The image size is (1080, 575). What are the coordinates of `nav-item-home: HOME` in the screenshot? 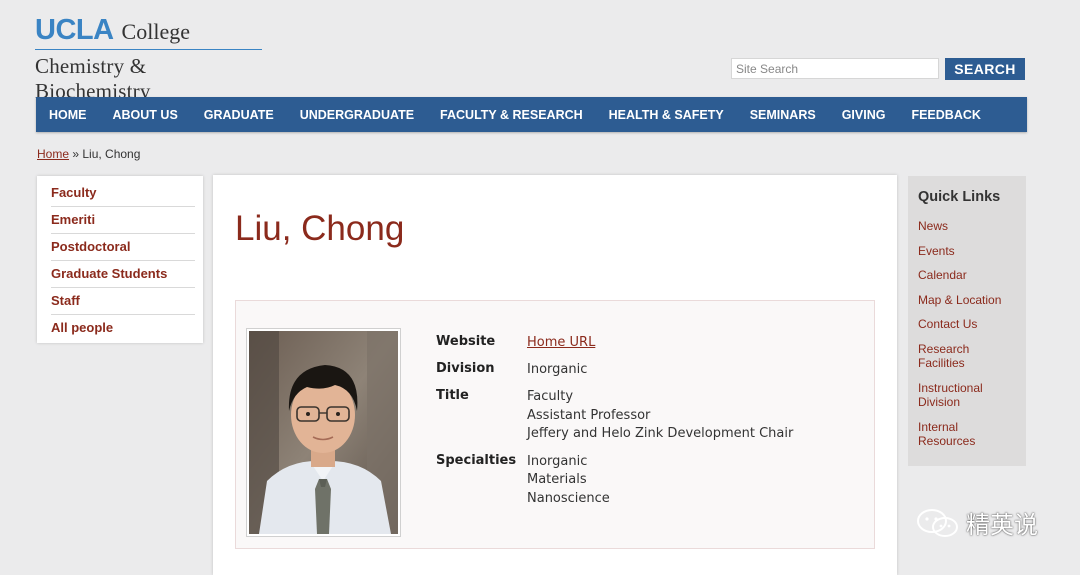 It's located at (68, 115).